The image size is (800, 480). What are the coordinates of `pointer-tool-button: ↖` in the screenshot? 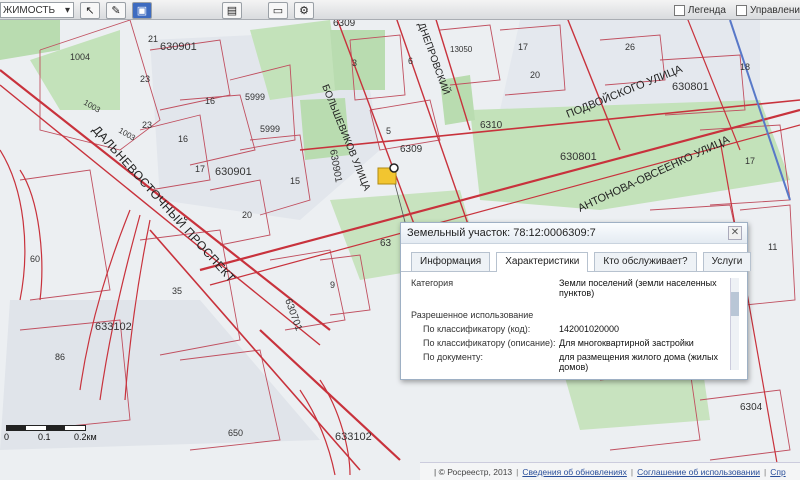 It's located at (90, 10).